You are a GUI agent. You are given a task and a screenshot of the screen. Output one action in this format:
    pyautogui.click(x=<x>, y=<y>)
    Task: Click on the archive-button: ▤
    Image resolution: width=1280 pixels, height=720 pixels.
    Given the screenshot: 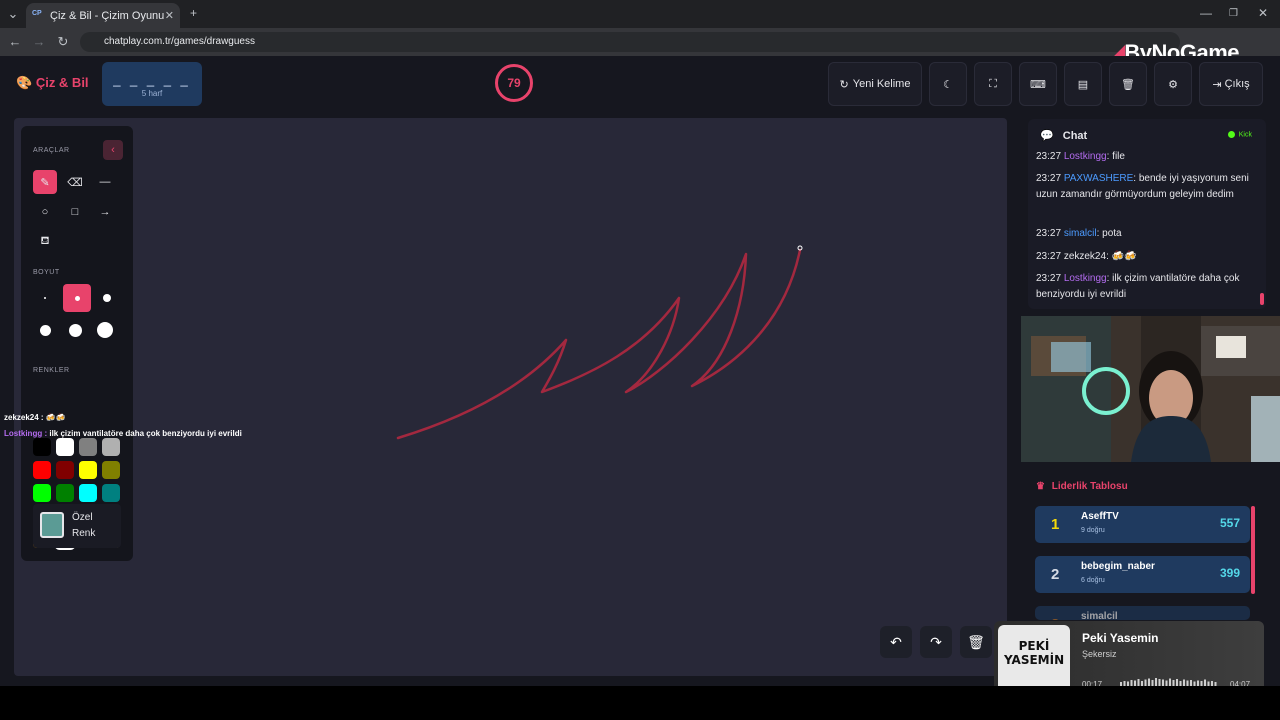 What is the action you would take?
    pyautogui.click(x=1083, y=84)
    